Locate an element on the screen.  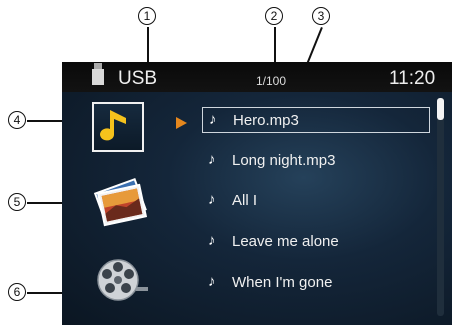
track-title: Long night.mp3 is located at coordinates (284, 160).